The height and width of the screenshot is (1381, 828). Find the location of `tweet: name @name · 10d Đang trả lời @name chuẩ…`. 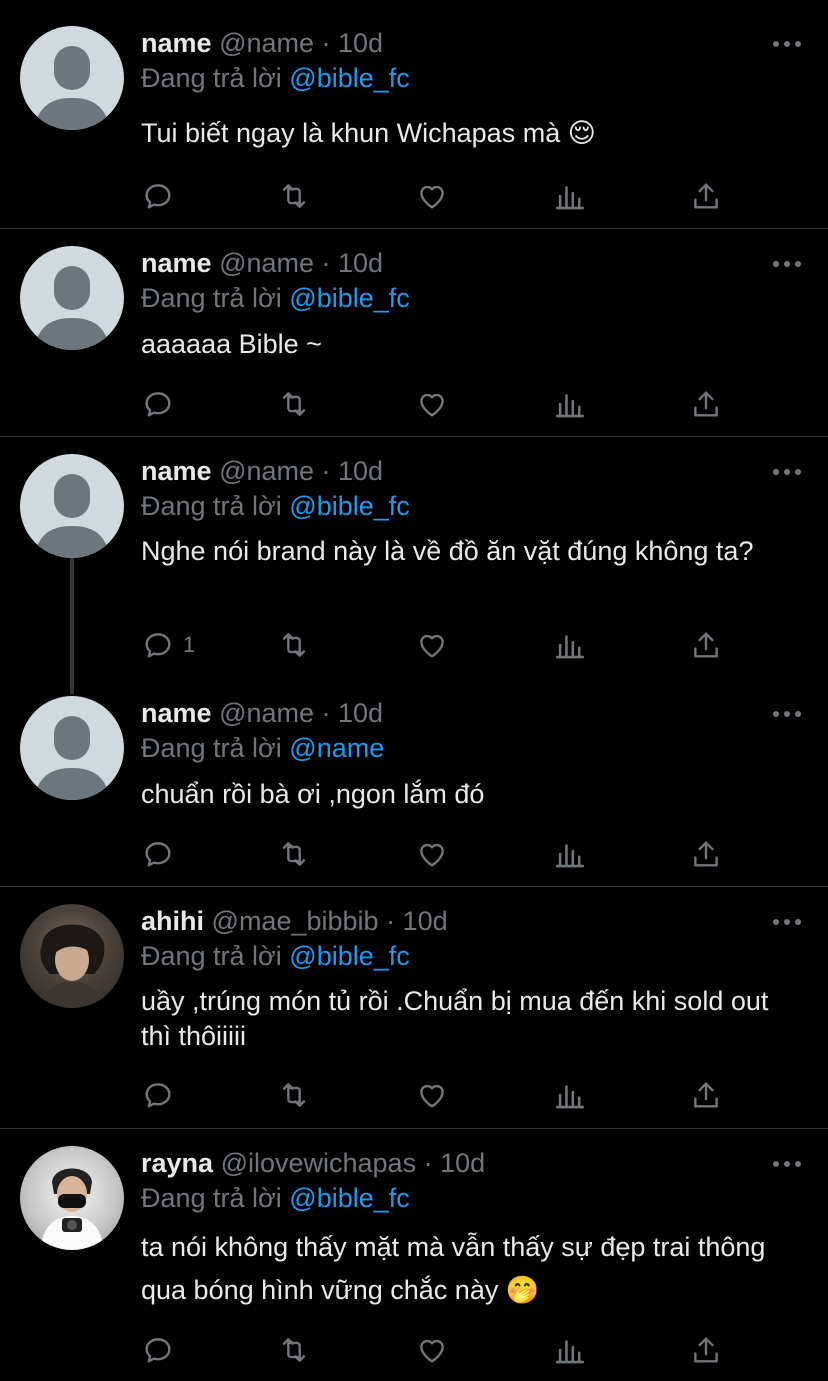

tweet: name @name · 10d Đang trả lời @name chuẩ… is located at coordinates (414, 782).